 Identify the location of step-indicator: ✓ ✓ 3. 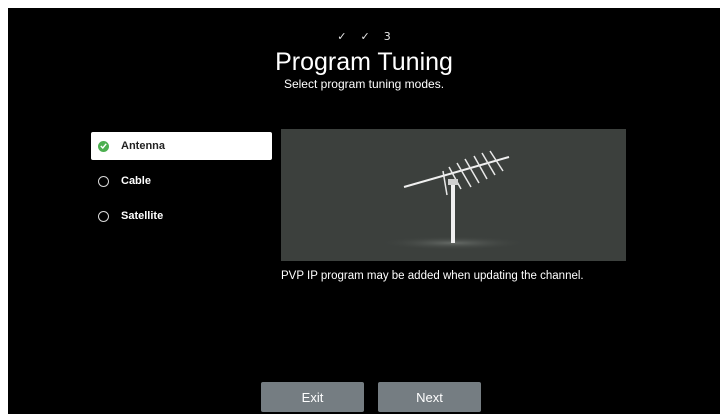
(364, 36).